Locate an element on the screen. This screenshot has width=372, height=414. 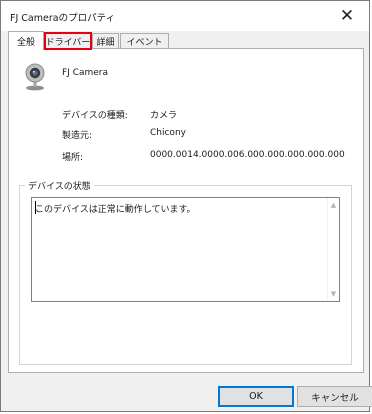
ok-button: OK is located at coordinates (256, 396).